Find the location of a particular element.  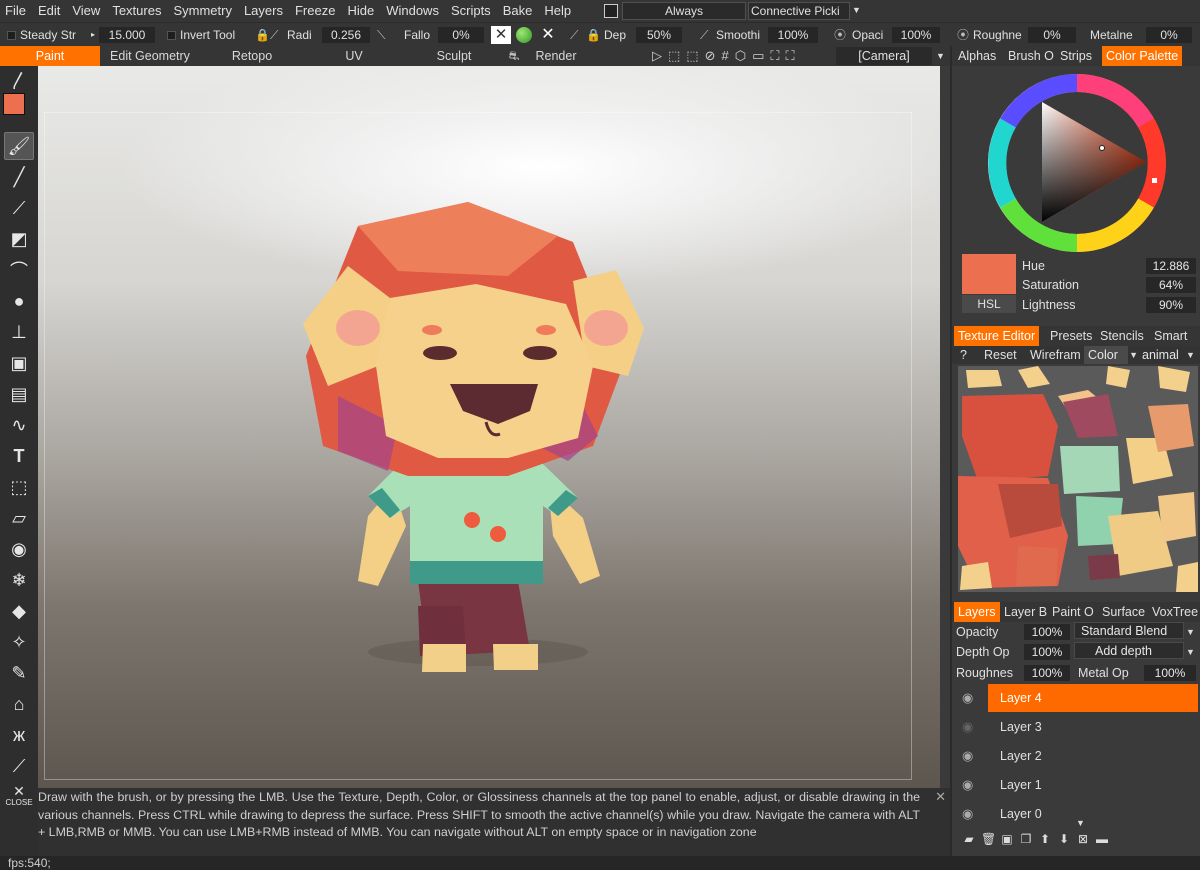

menu-file: File is located at coordinates (16, 11).